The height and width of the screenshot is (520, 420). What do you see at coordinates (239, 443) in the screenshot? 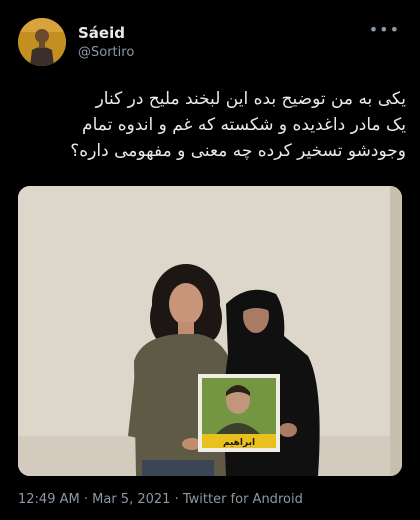
I see `placard-caption: ابراهیم` at bounding box center [239, 443].